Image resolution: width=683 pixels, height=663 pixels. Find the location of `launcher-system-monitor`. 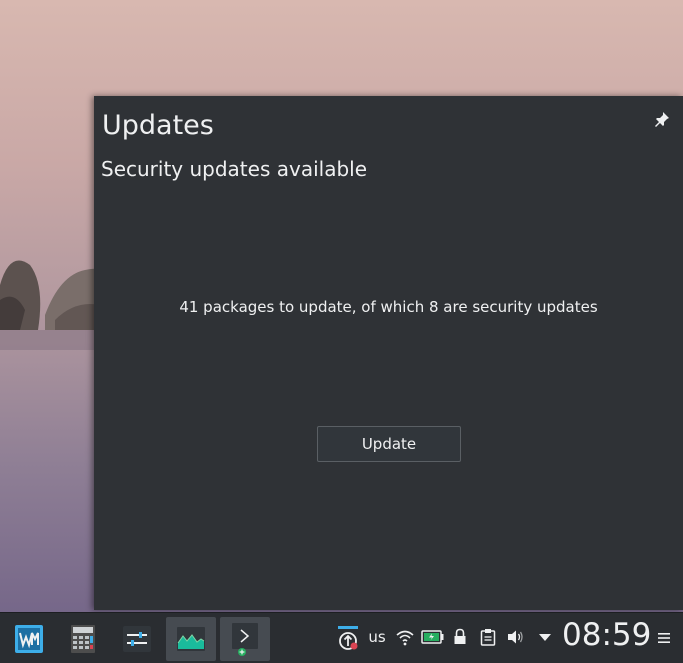

launcher-system-monitor is located at coordinates (191, 639).